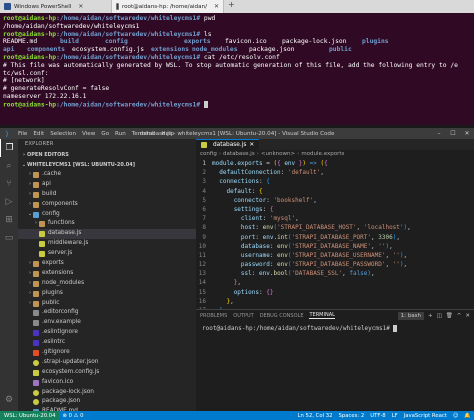 The height and width of the screenshot is (420, 474). Describe the element at coordinates (335, 301) in the screenshot. I see `code-line: 16 },` at that location.